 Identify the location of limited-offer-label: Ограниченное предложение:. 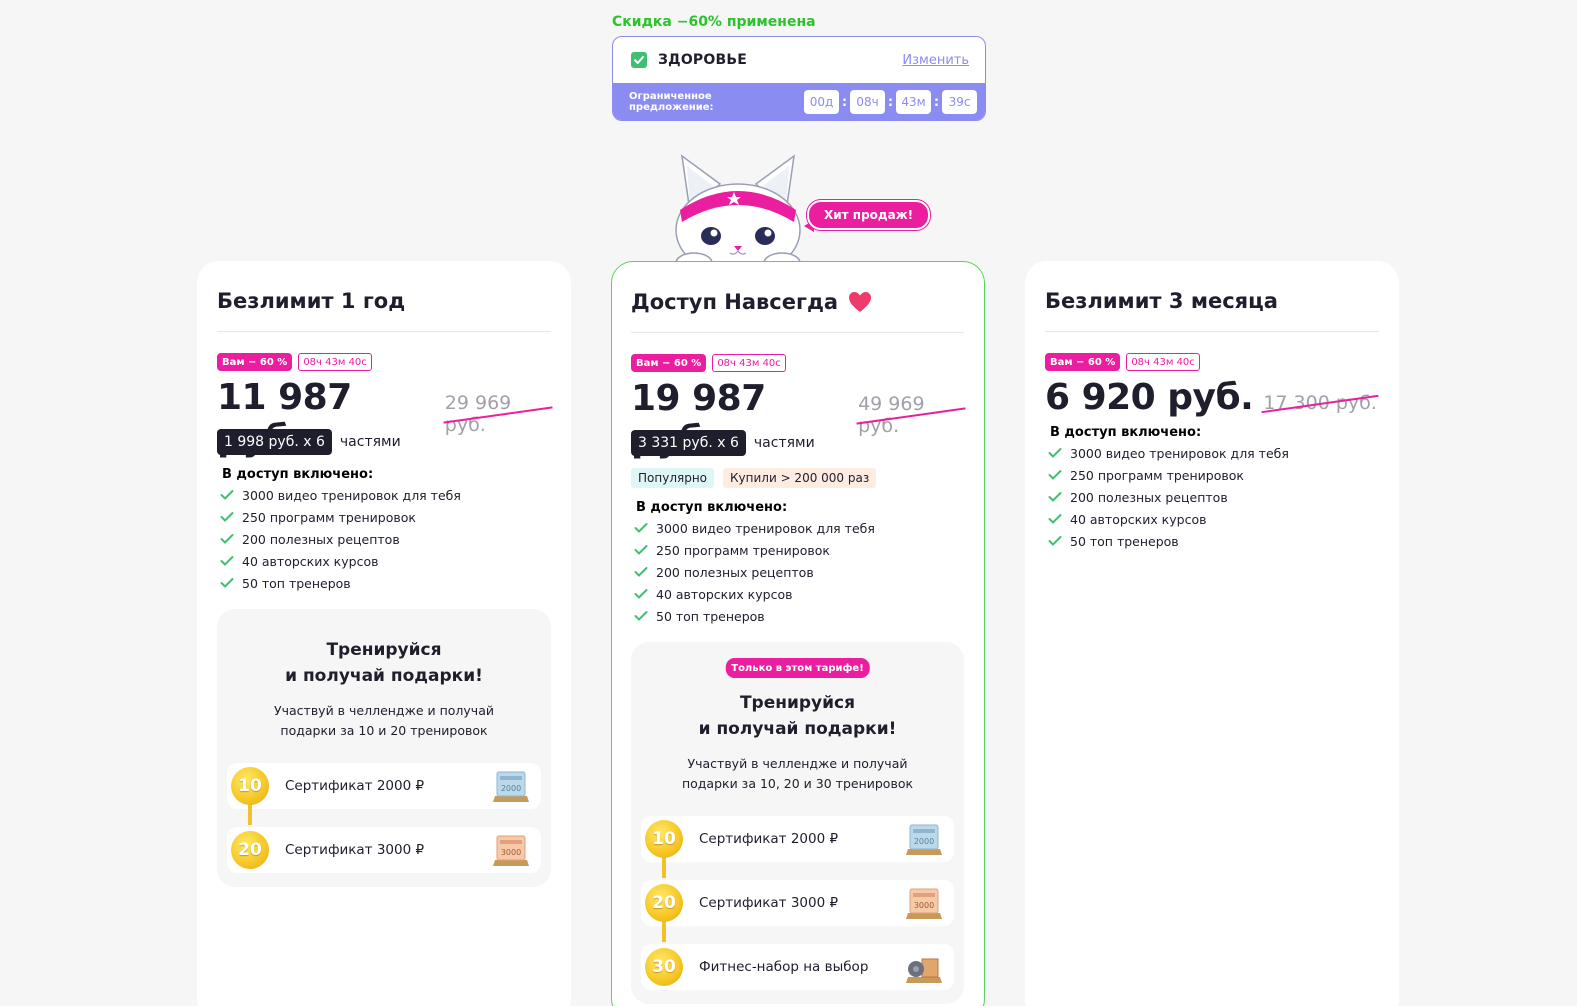
(671, 102).